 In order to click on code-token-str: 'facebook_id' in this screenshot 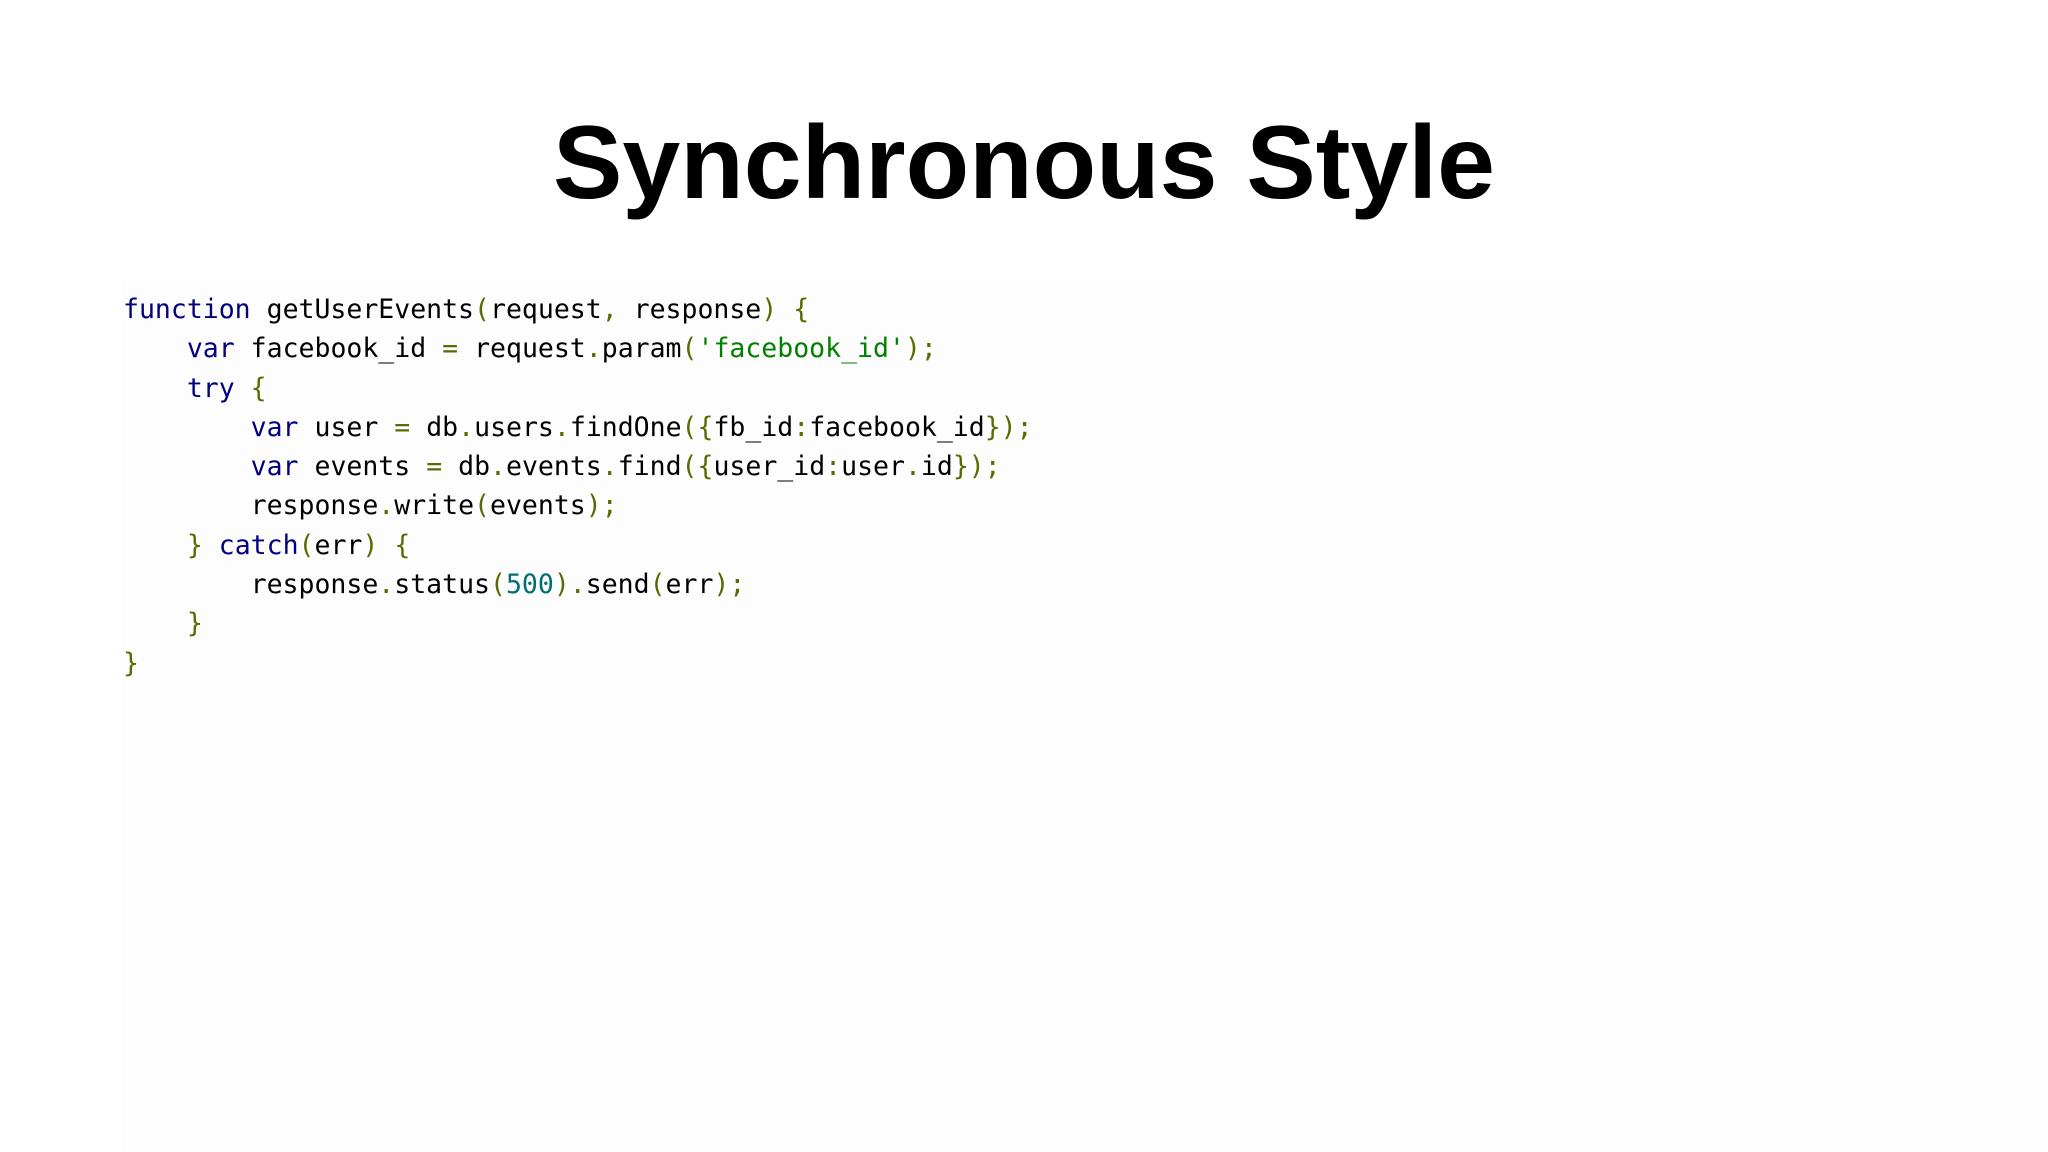, I will do `click(801, 349)`.